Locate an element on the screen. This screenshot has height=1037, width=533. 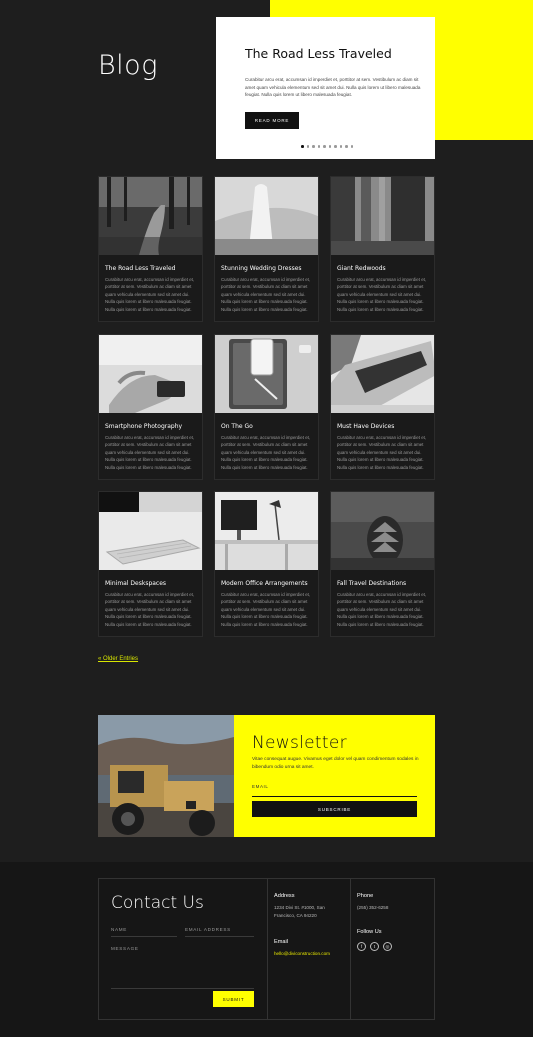
blog-post-title: Minimal Deskspaces is located at coordinates (150, 584).